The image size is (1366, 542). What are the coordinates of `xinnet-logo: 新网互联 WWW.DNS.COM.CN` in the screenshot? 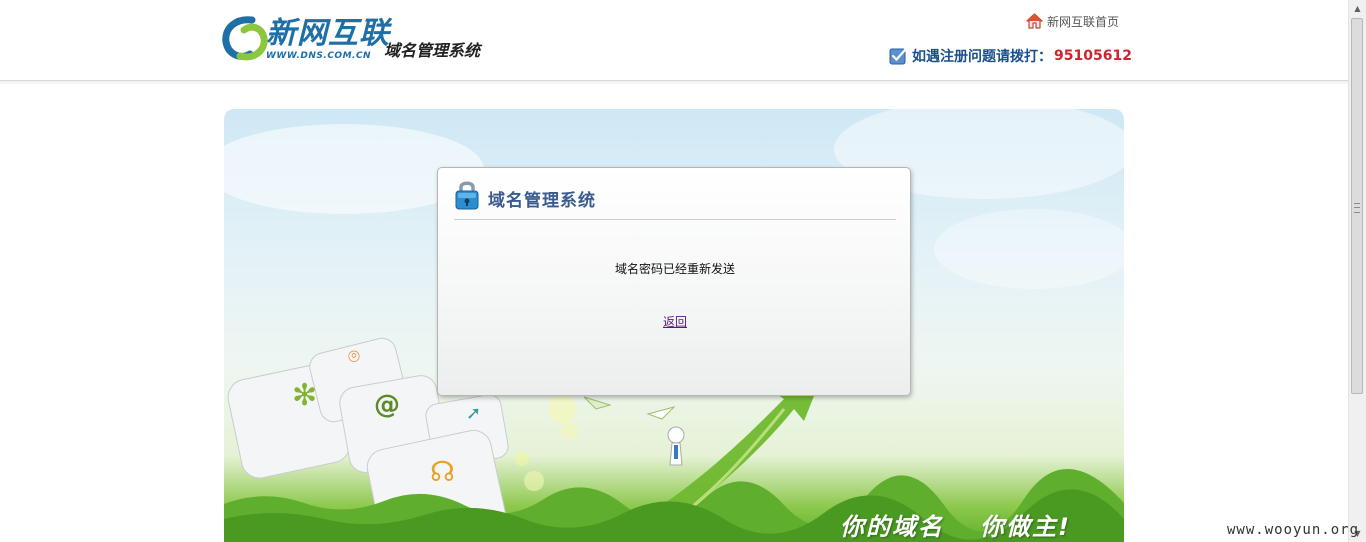 It's located at (305, 41).